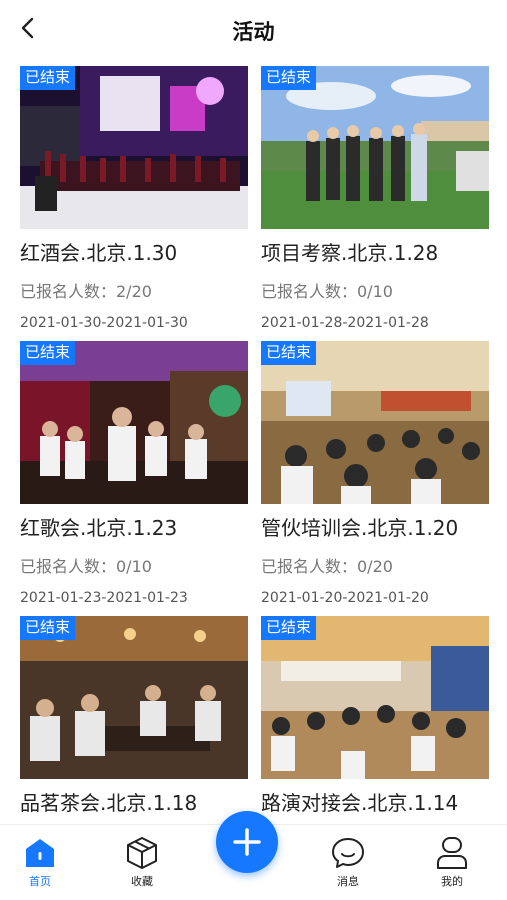 Image resolution: width=507 pixels, height=900 pixels. What do you see at coordinates (142, 881) in the screenshot?
I see `tab-label: 收藏` at bounding box center [142, 881].